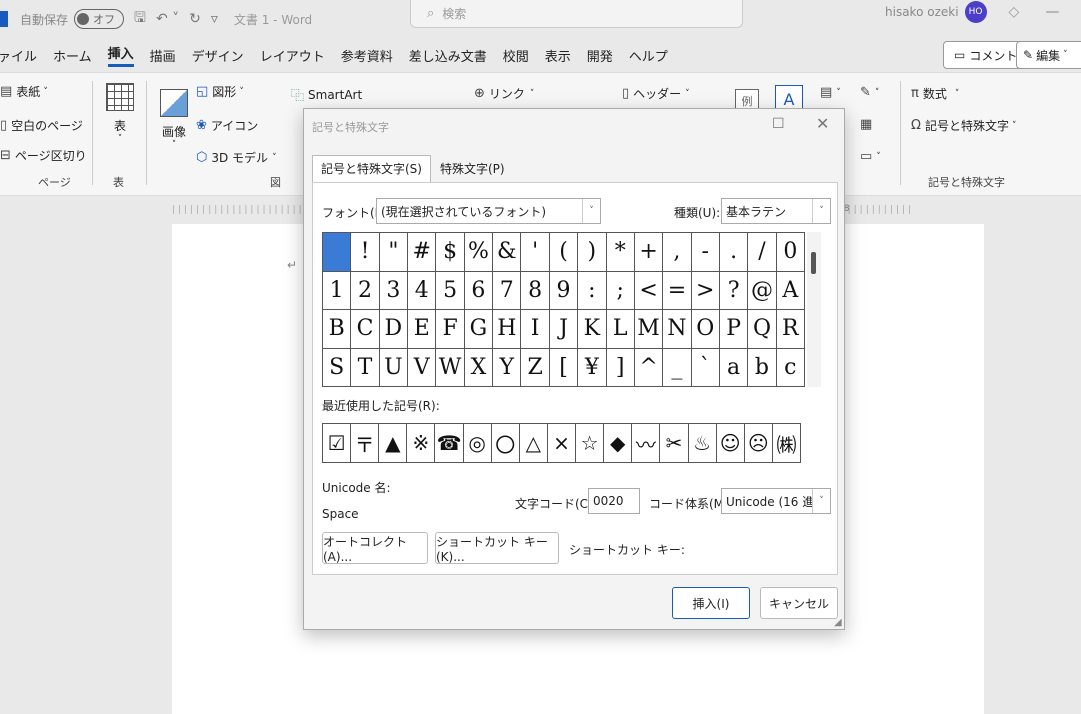 This screenshot has width=1081, height=714. Describe the element at coordinates (618, 443) in the screenshot. I see `recent-symbol-cell: ◆` at that location.